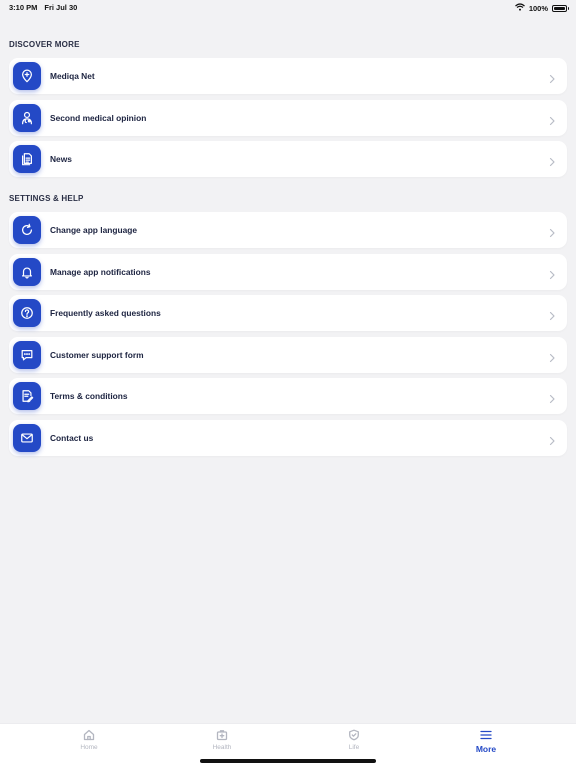 Image resolution: width=576 pixels, height=768 pixels. Describe the element at coordinates (89, 396) in the screenshot. I see `item-label: Terms & conditions` at that location.